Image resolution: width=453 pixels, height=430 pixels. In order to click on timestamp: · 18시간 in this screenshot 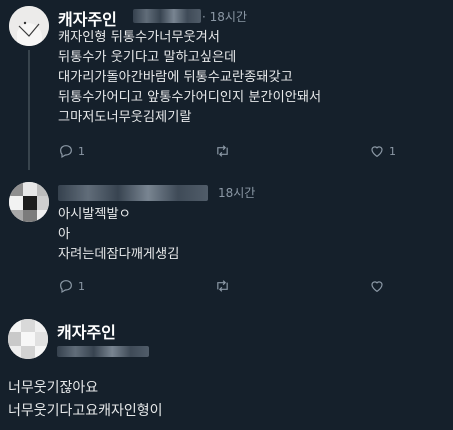, I will do `click(224, 16)`.